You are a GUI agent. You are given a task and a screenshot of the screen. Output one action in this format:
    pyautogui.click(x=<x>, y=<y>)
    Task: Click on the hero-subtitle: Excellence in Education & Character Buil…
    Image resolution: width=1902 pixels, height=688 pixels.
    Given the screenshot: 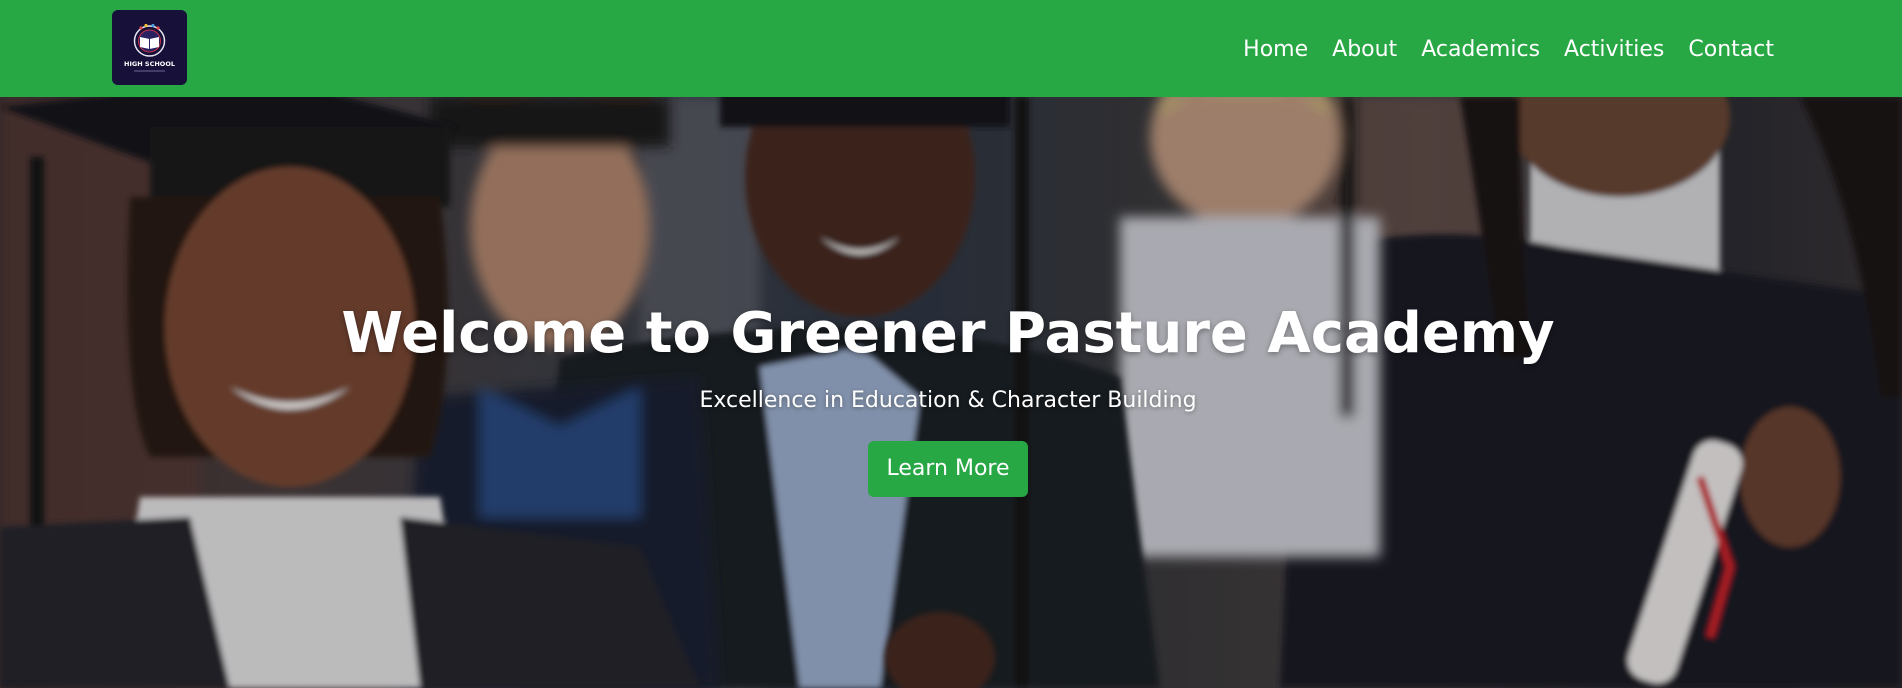 What is the action you would take?
    pyautogui.click(x=948, y=400)
    